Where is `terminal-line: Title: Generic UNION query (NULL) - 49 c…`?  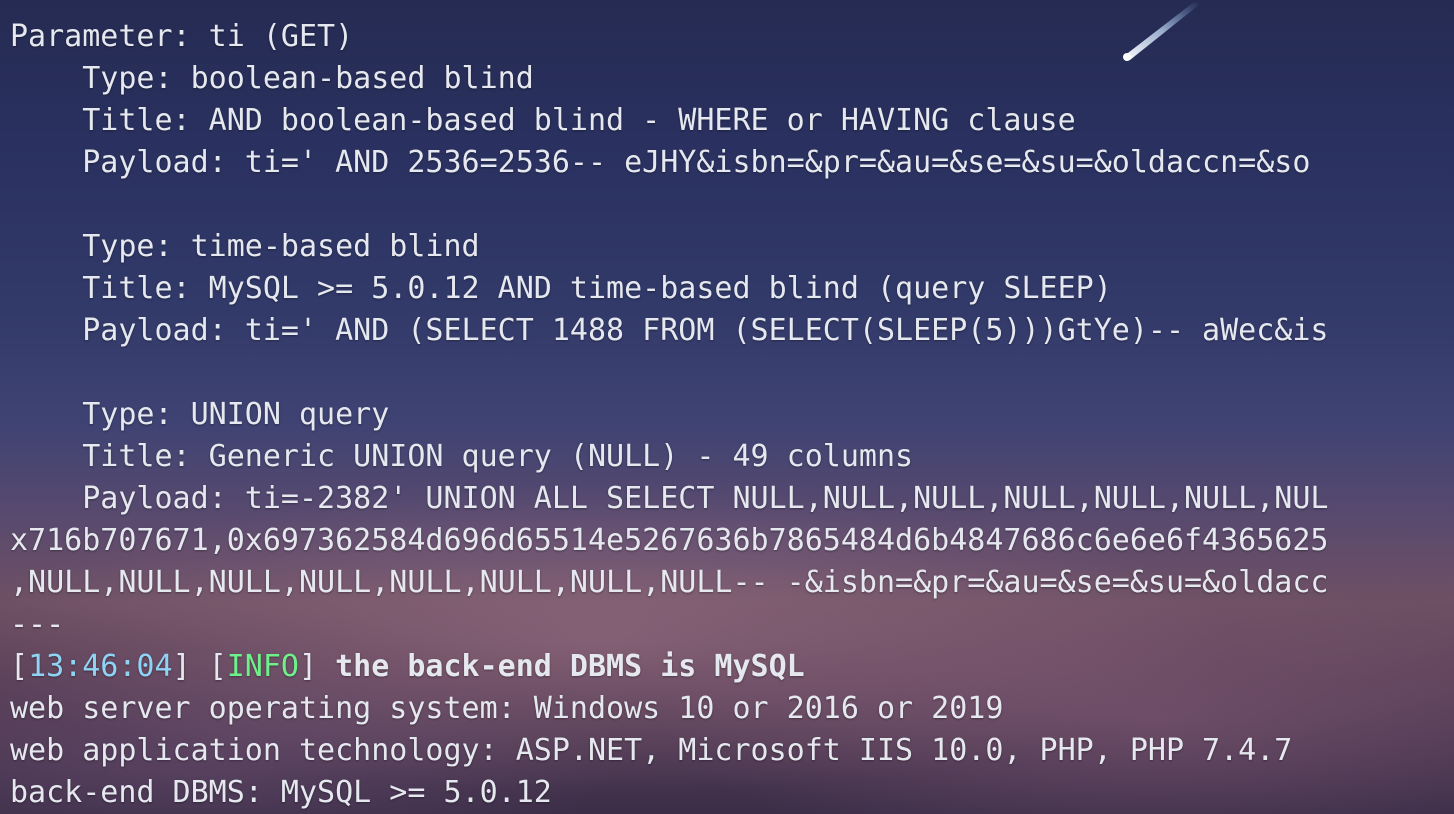 terminal-line: Title: Generic UNION query (NULL) - 49 c… is located at coordinates (462, 456).